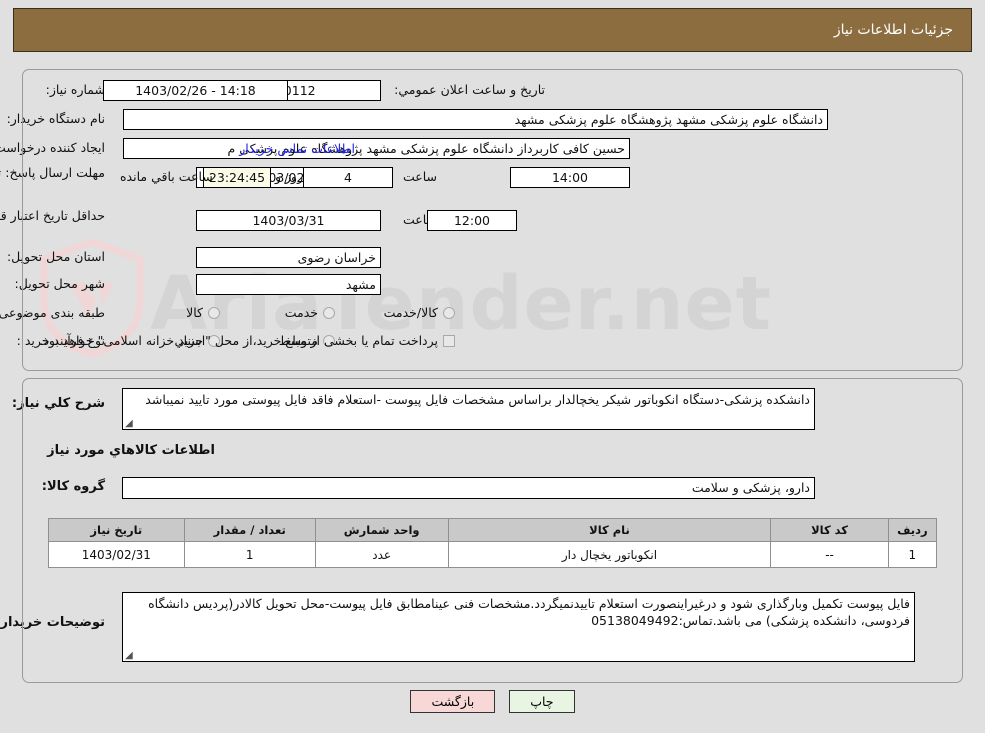 The image size is (985, 733). What do you see at coordinates (542, 701) in the screenshot?
I see `print-button: چاپ` at bounding box center [542, 701].